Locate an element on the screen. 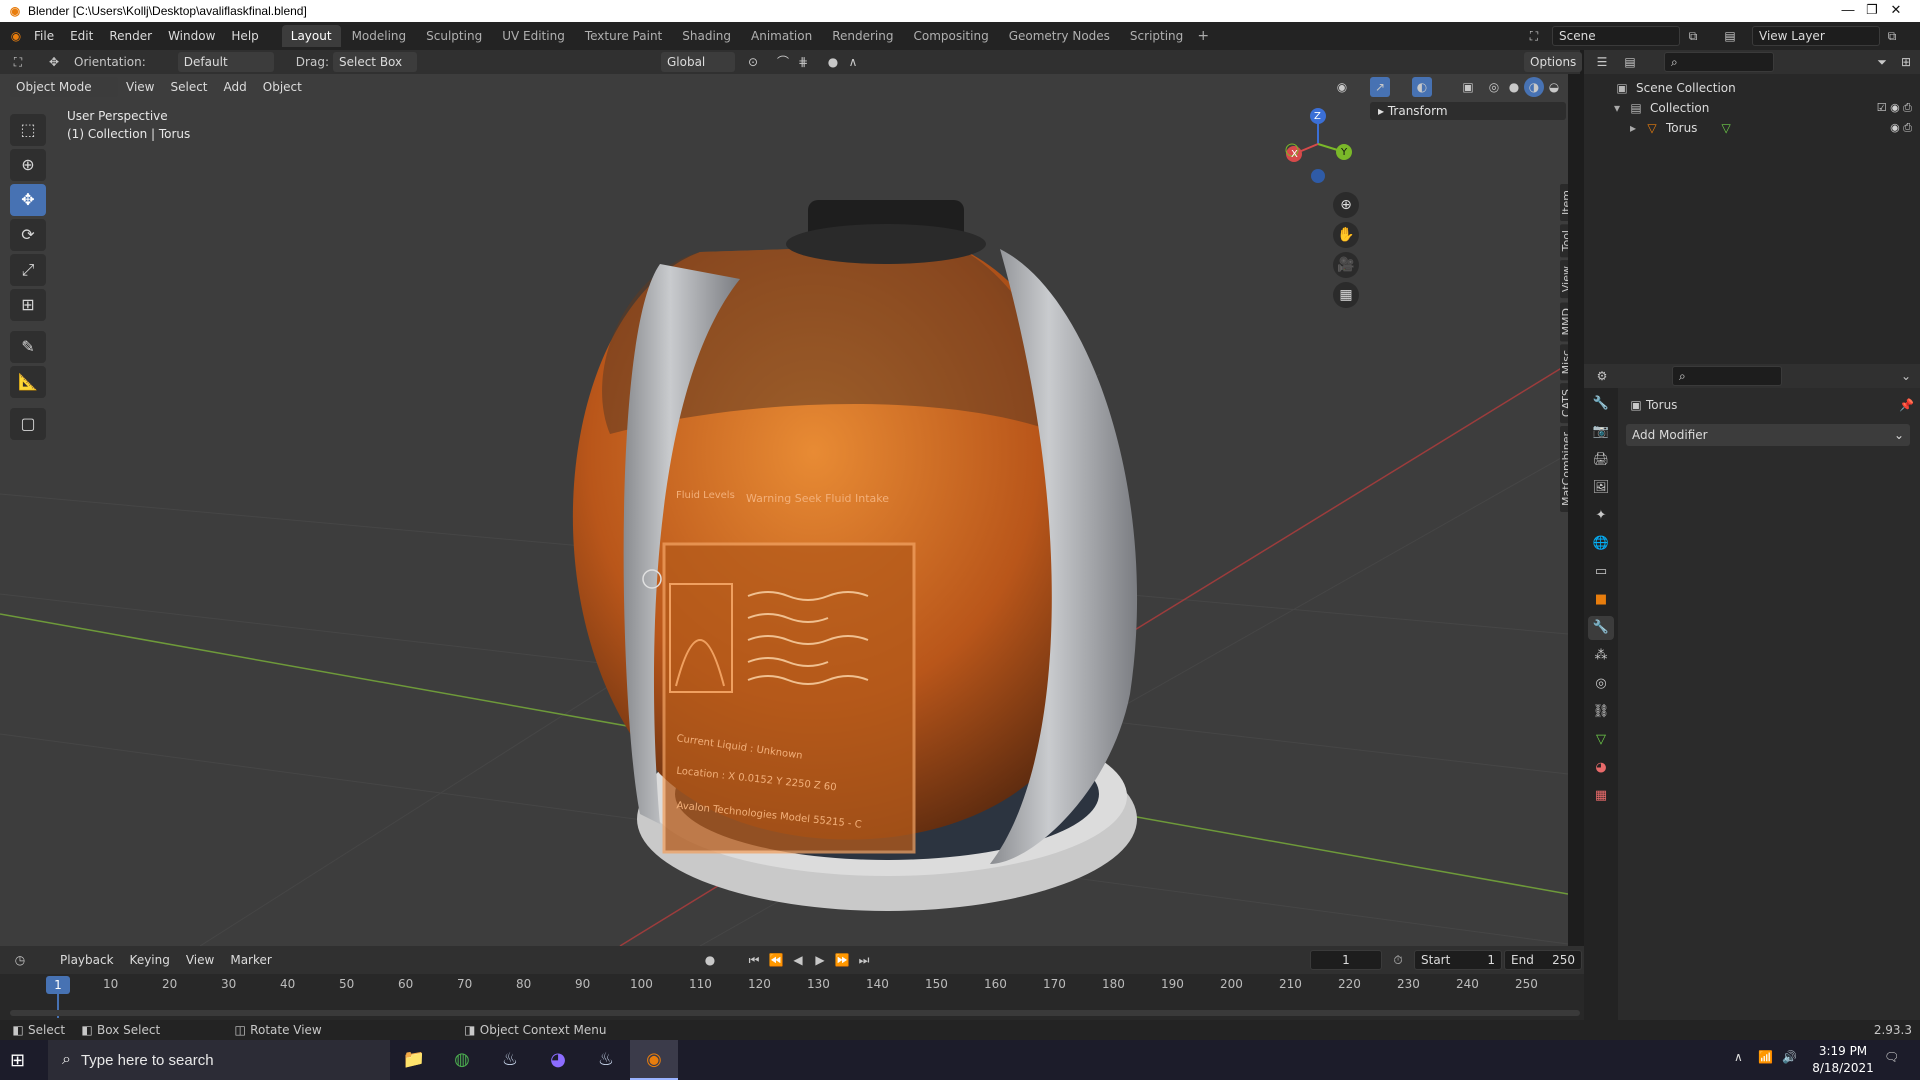  add-modifier-button: Add Modifier ⌄ is located at coordinates (1768, 435).